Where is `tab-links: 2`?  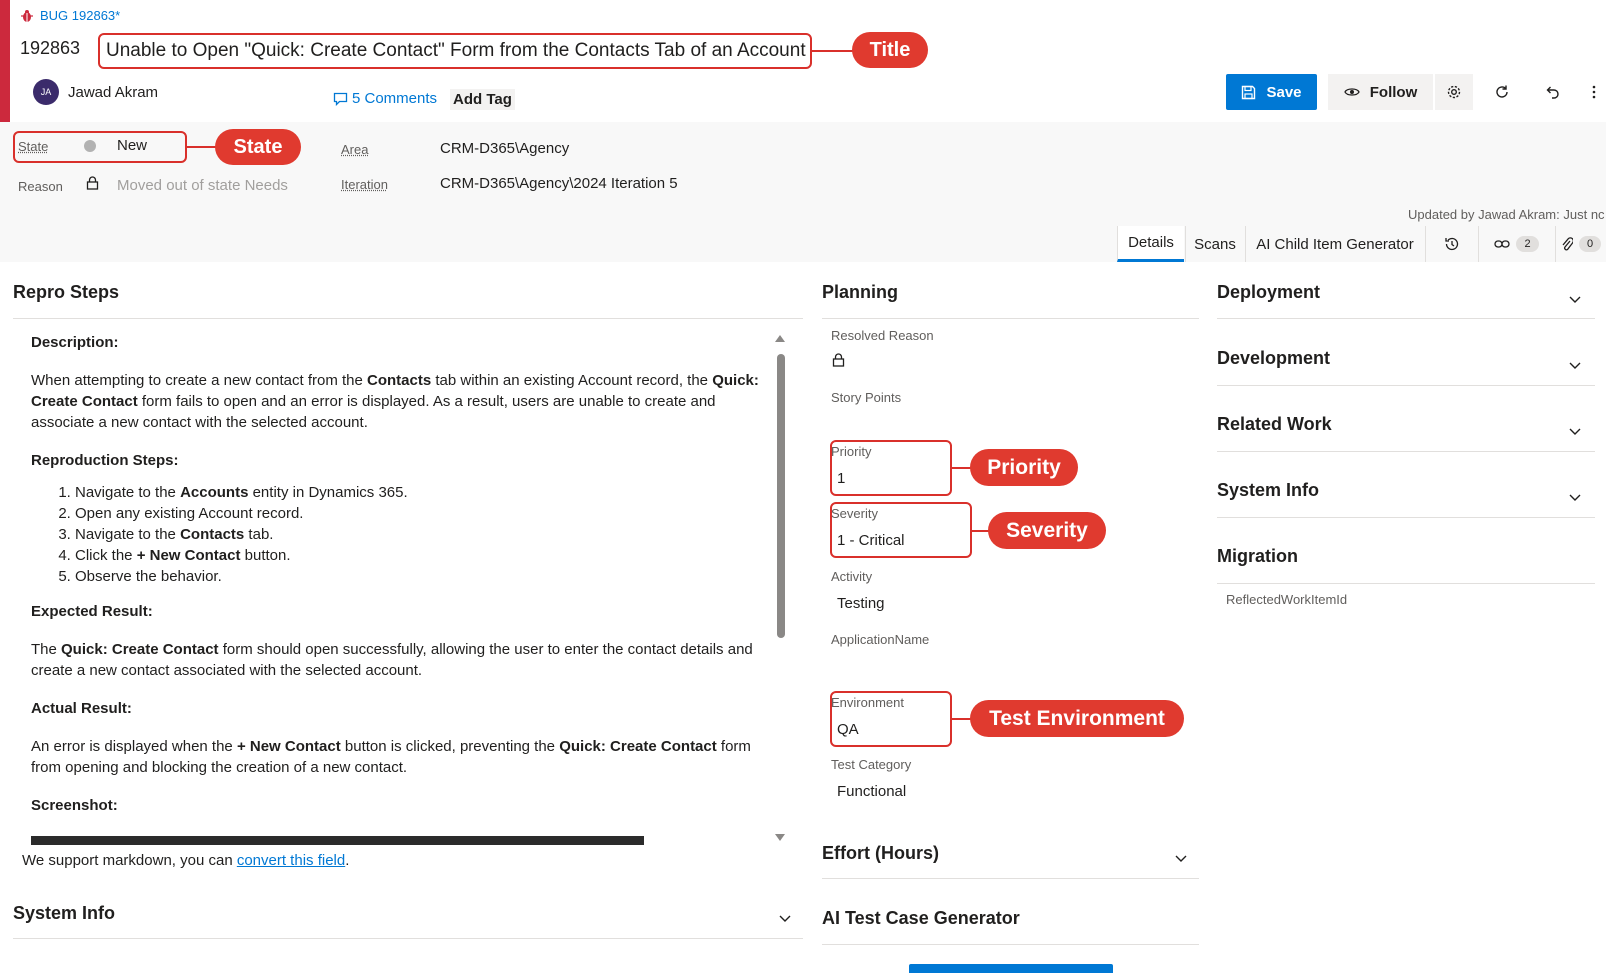 tab-links: 2 is located at coordinates (1516, 244).